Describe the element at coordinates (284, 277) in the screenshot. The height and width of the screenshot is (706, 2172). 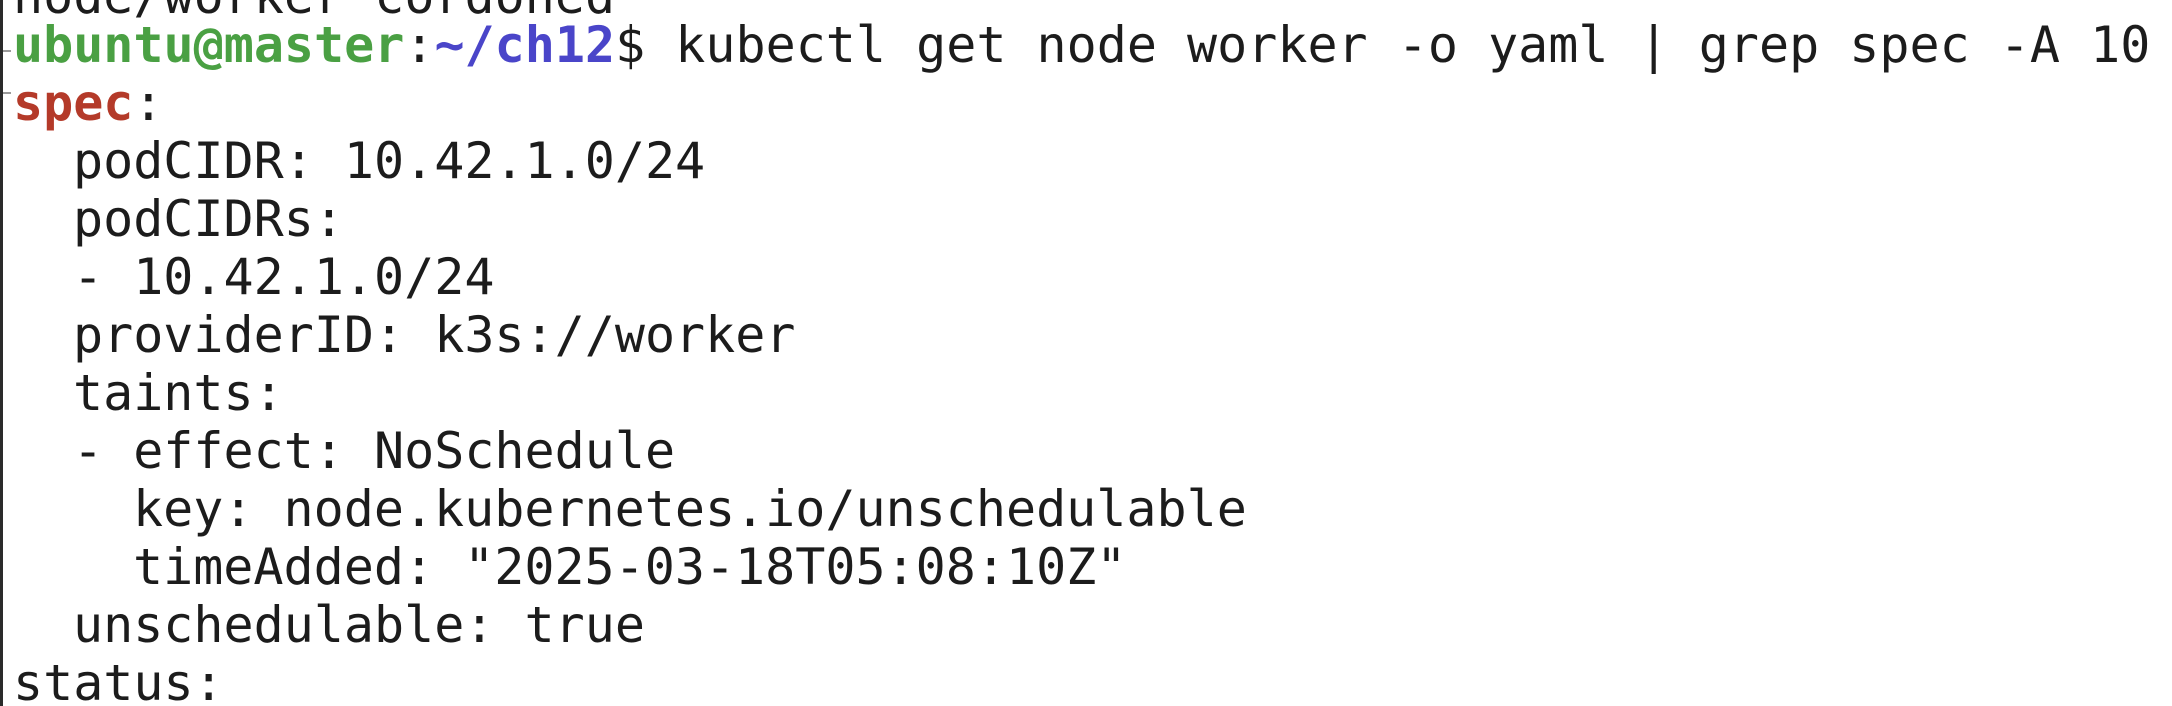
I see `output-line-podcidrs-item: - 10.42.1.0/24` at that location.